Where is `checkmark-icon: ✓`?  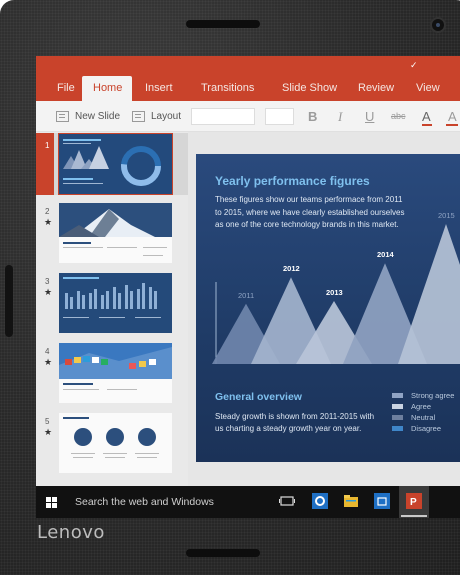 checkmark-icon: ✓ is located at coordinates (414, 65).